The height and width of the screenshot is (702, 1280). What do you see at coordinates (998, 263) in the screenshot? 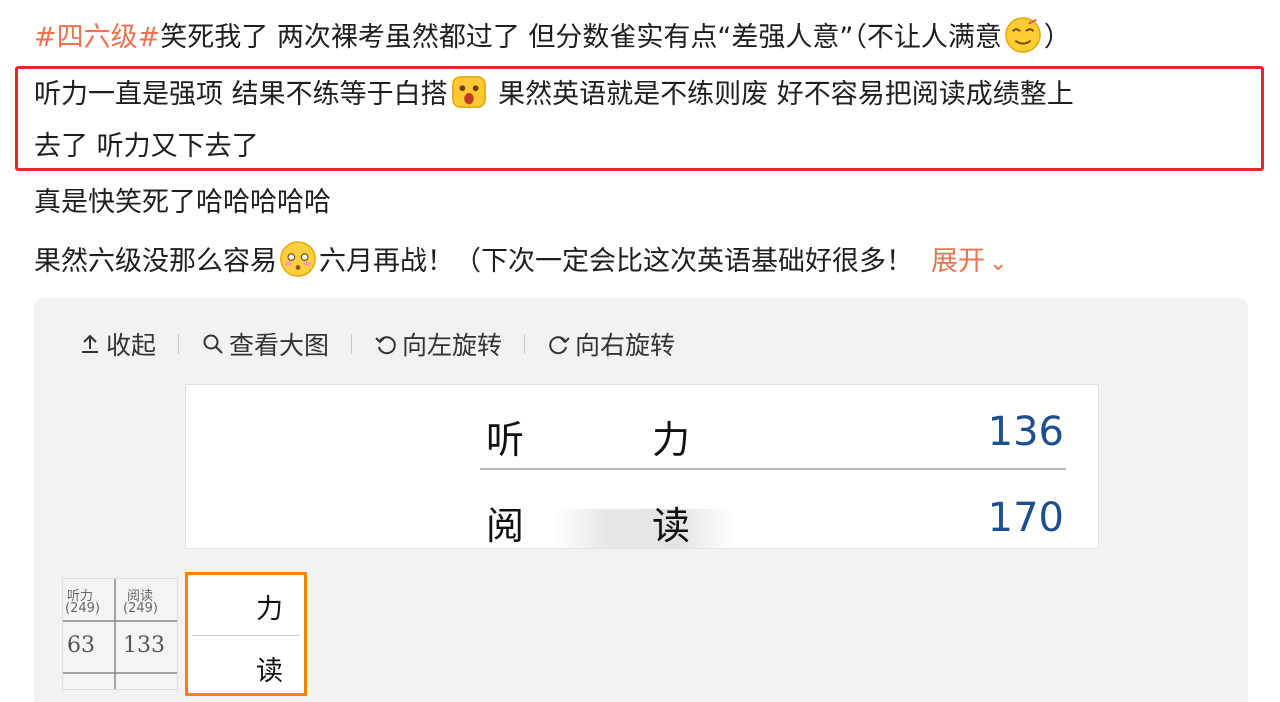
I see `chevron-down-icon: ⌄` at bounding box center [998, 263].